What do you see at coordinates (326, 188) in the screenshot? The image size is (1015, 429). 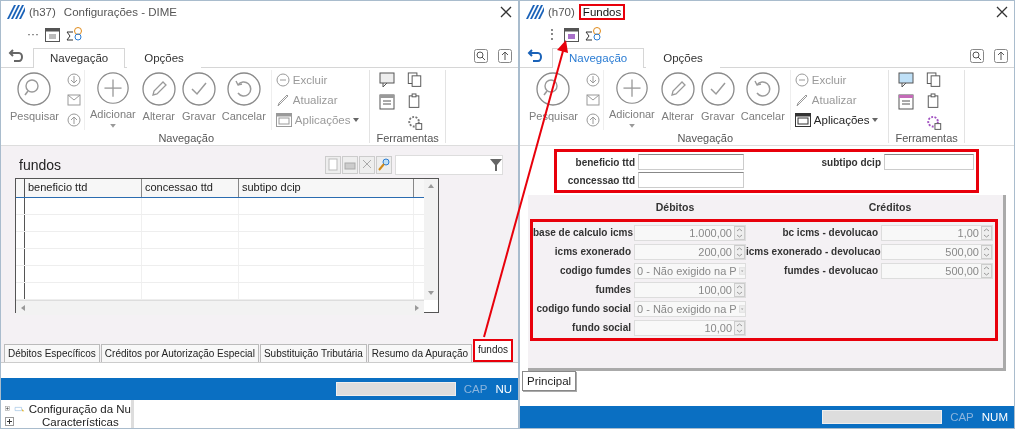 I see `column-header: subtipo dcip` at bounding box center [326, 188].